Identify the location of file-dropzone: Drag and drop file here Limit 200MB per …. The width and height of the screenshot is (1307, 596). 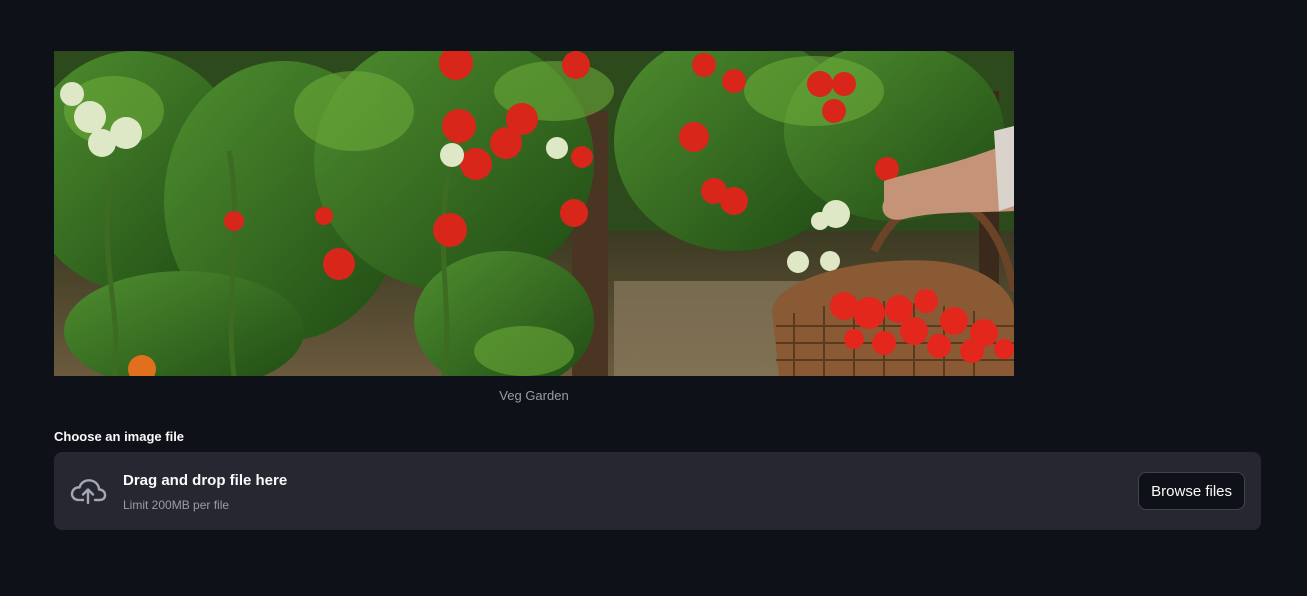
(657, 491).